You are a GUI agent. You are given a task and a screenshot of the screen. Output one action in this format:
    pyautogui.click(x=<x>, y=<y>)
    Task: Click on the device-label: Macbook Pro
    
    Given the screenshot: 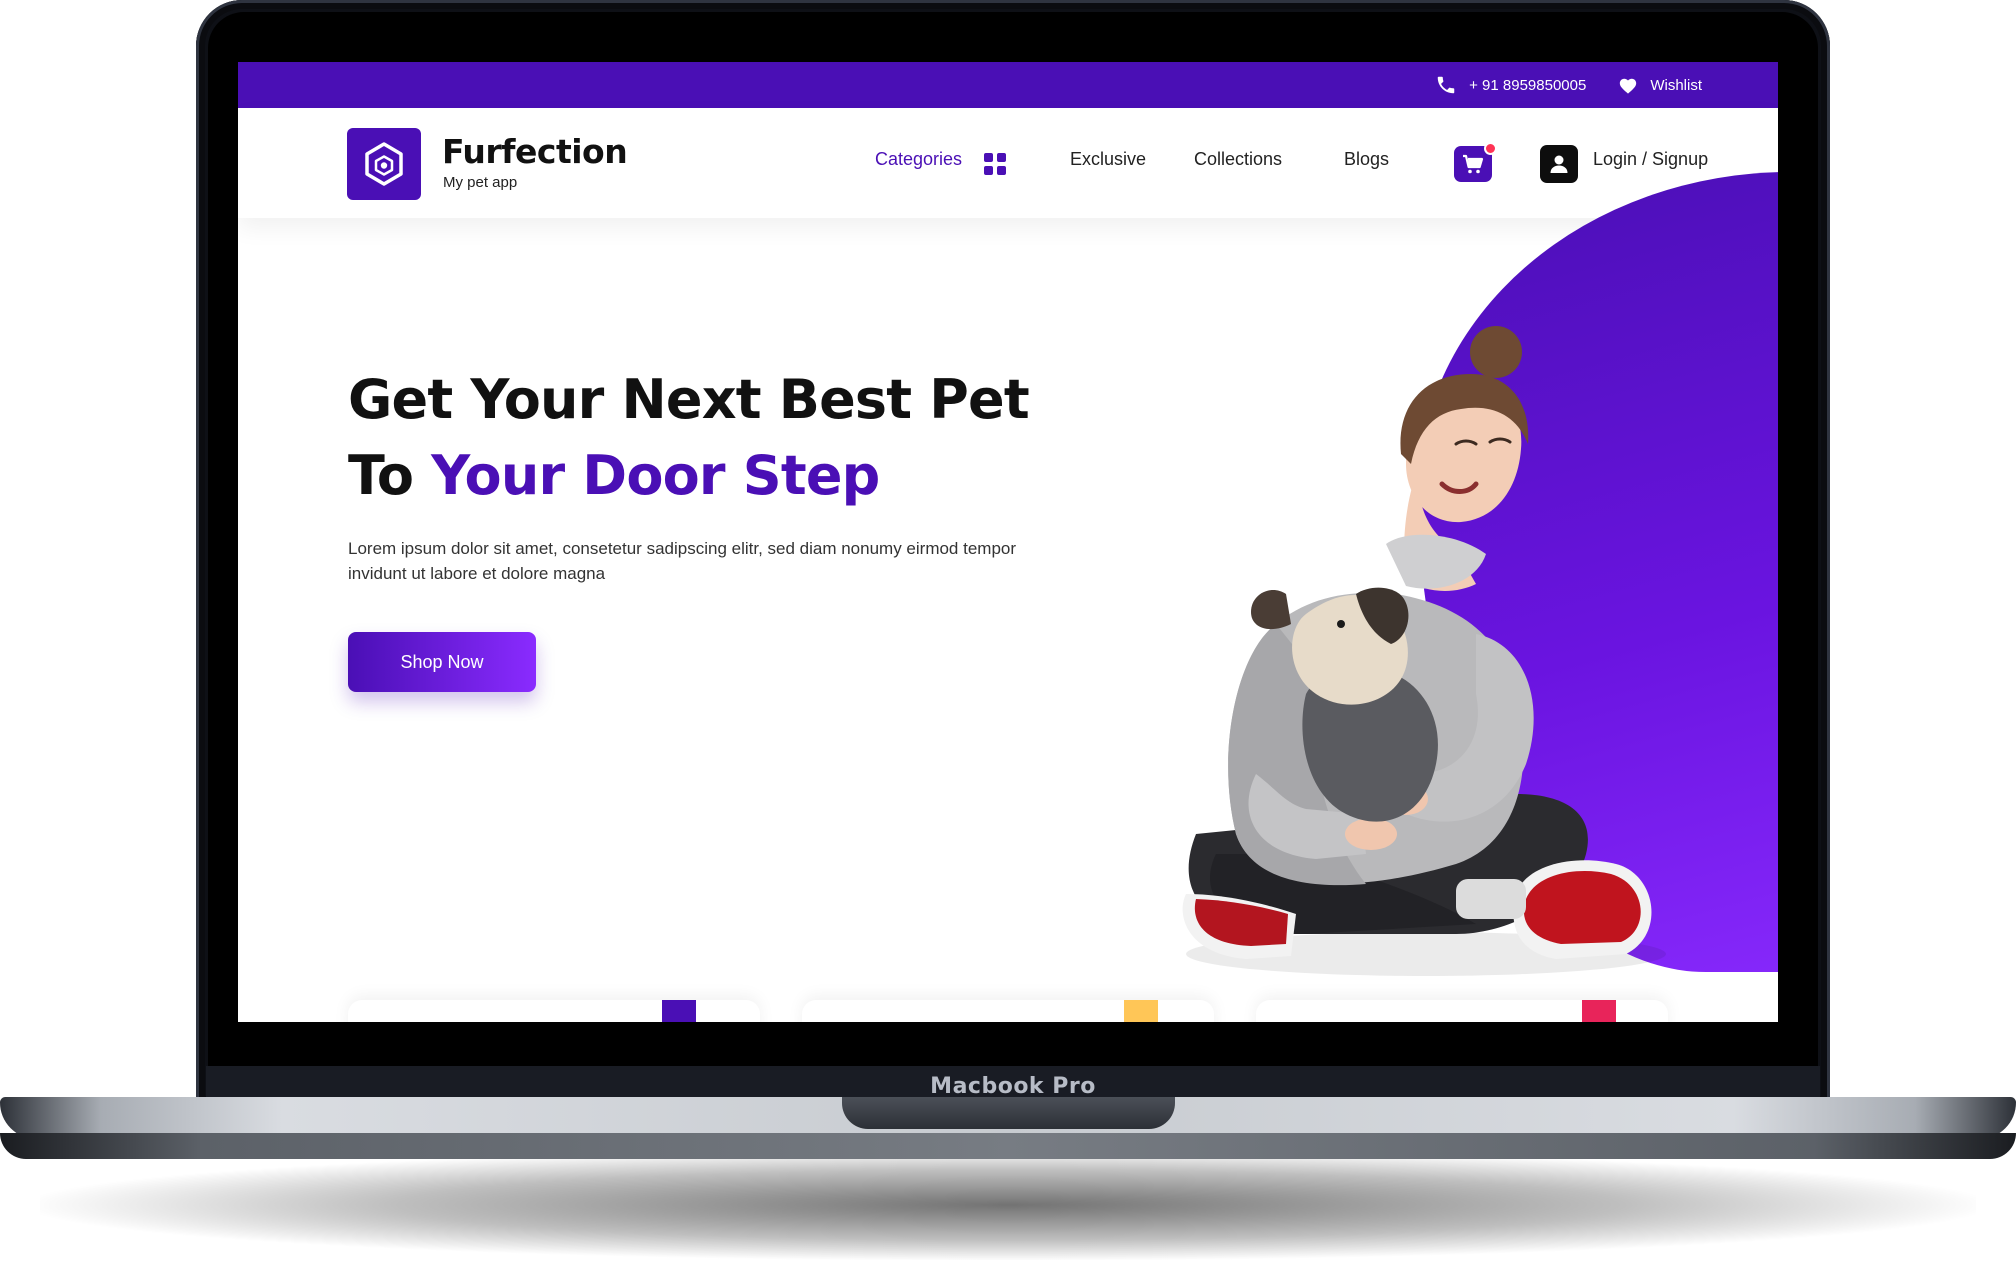 What is the action you would take?
    pyautogui.click(x=1013, y=1086)
    